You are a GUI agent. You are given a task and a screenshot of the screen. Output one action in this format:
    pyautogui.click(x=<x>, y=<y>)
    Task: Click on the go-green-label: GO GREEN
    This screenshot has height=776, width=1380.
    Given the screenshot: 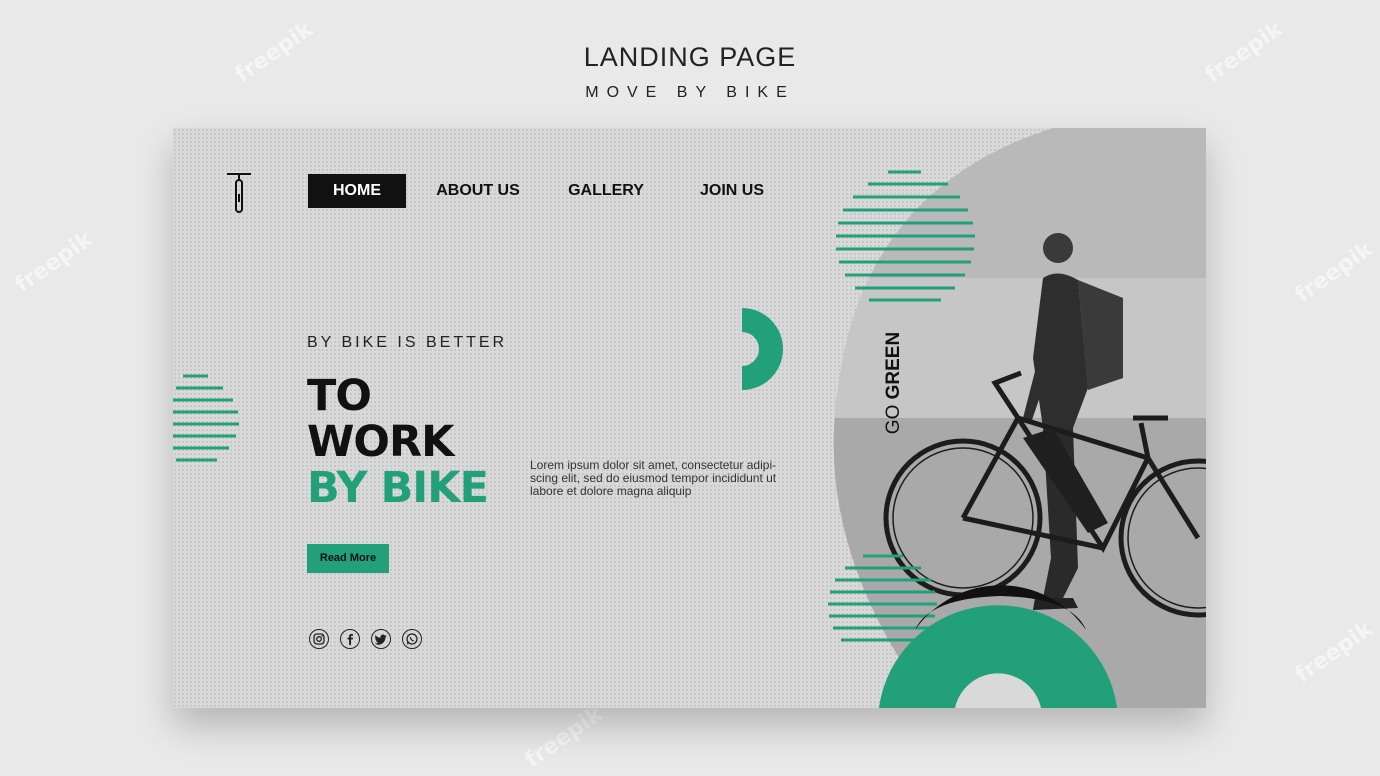 What is the action you would take?
    pyautogui.click(x=894, y=383)
    